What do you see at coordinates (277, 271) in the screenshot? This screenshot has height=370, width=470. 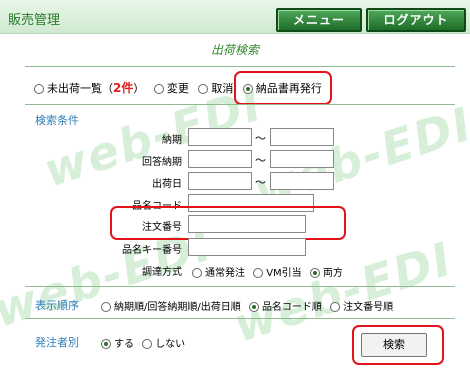 I see `procurement-vm-option: VM引当` at bounding box center [277, 271].